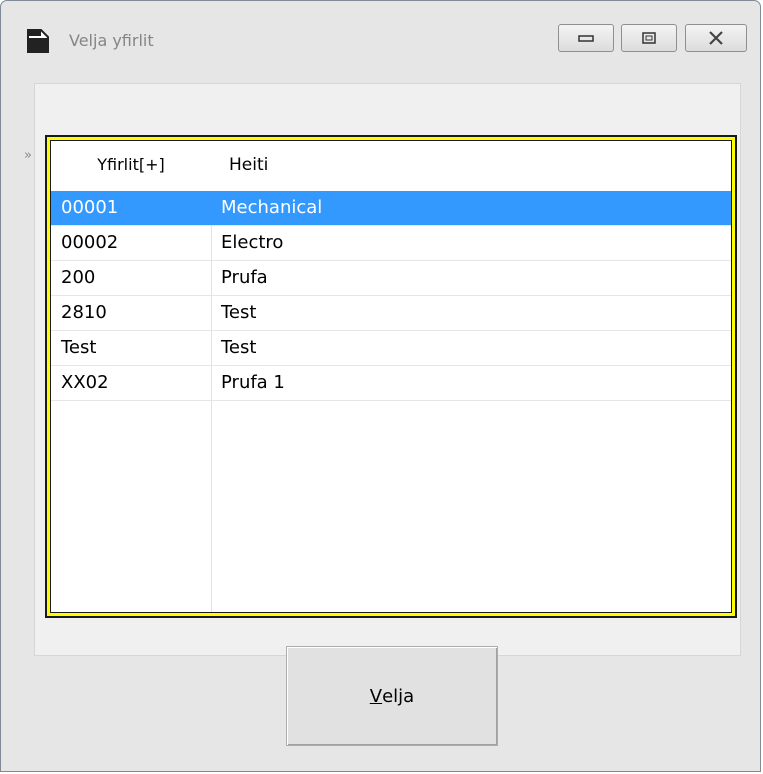  I want to click on expand-chevron-icon: », so click(28, 155).